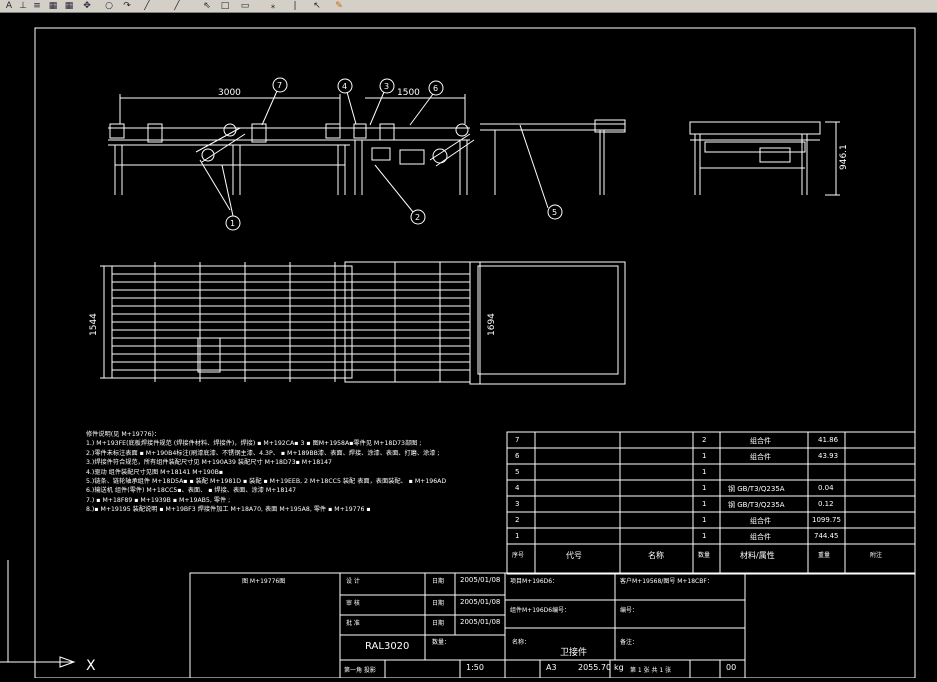 This screenshot has height=682, width=937. I want to click on assembly-label: 组件M+196D6编号：, so click(540, 610).